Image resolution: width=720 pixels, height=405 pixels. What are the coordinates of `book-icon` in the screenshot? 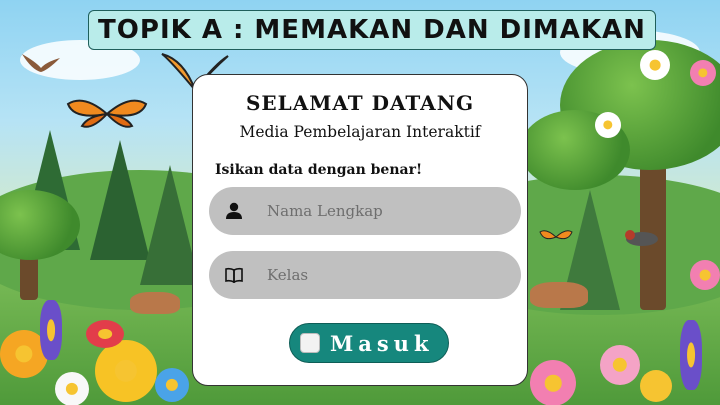 It's located at (234, 275).